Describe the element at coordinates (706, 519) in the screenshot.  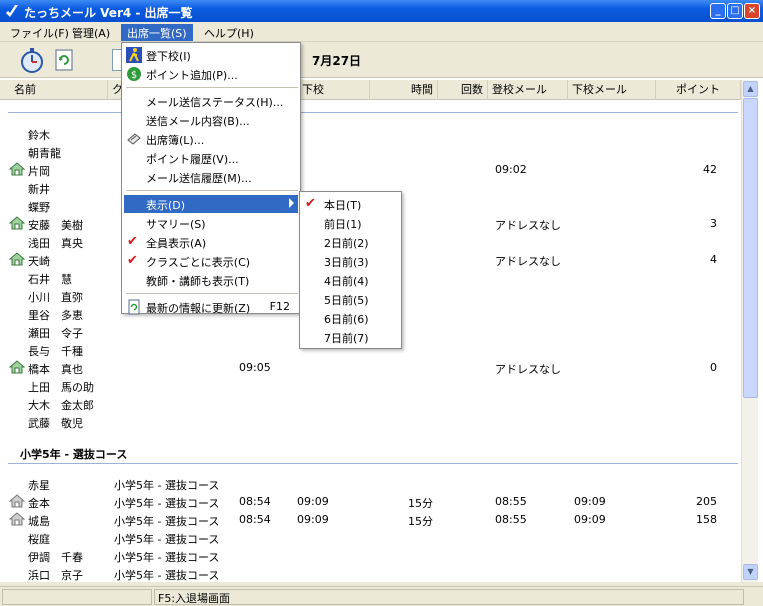
I see `cell-point: 158` at that location.